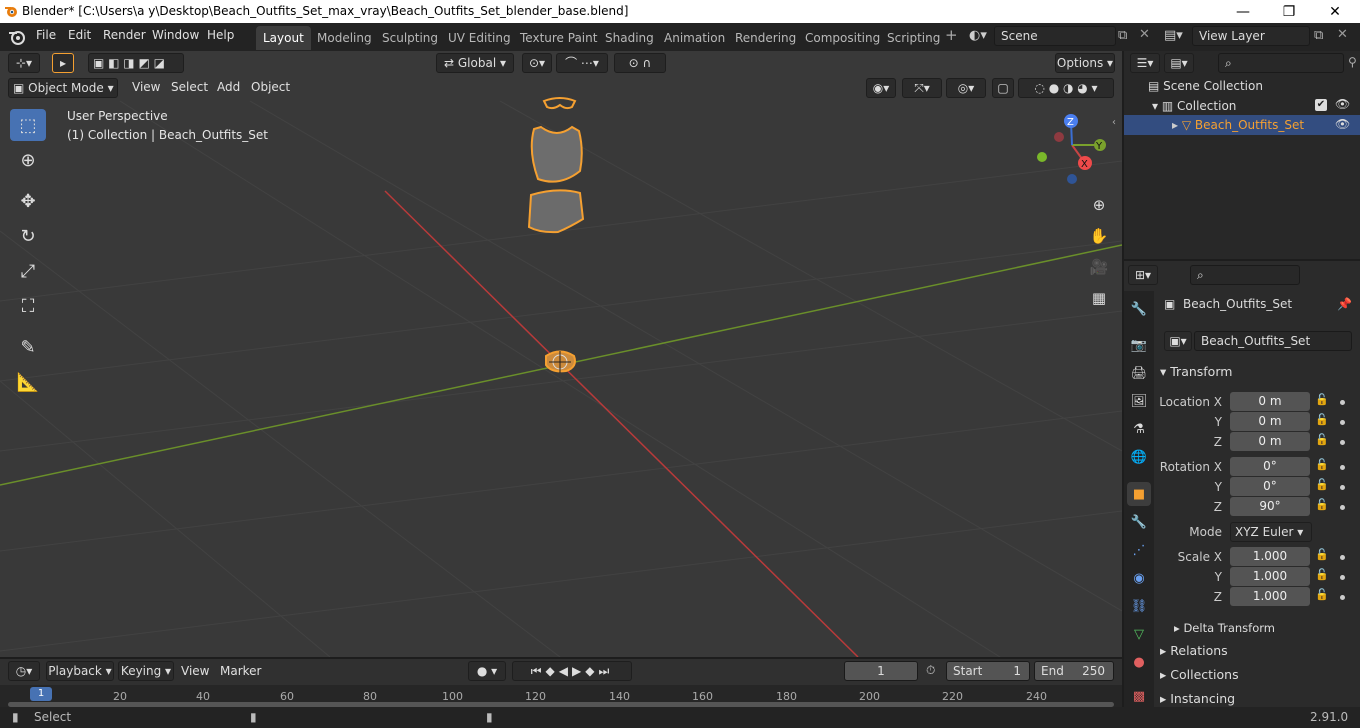 The image size is (1360, 728). What do you see at coordinates (28, 271) in the screenshot?
I see `scale-tool-icon: ⤢` at bounding box center [28, 271].